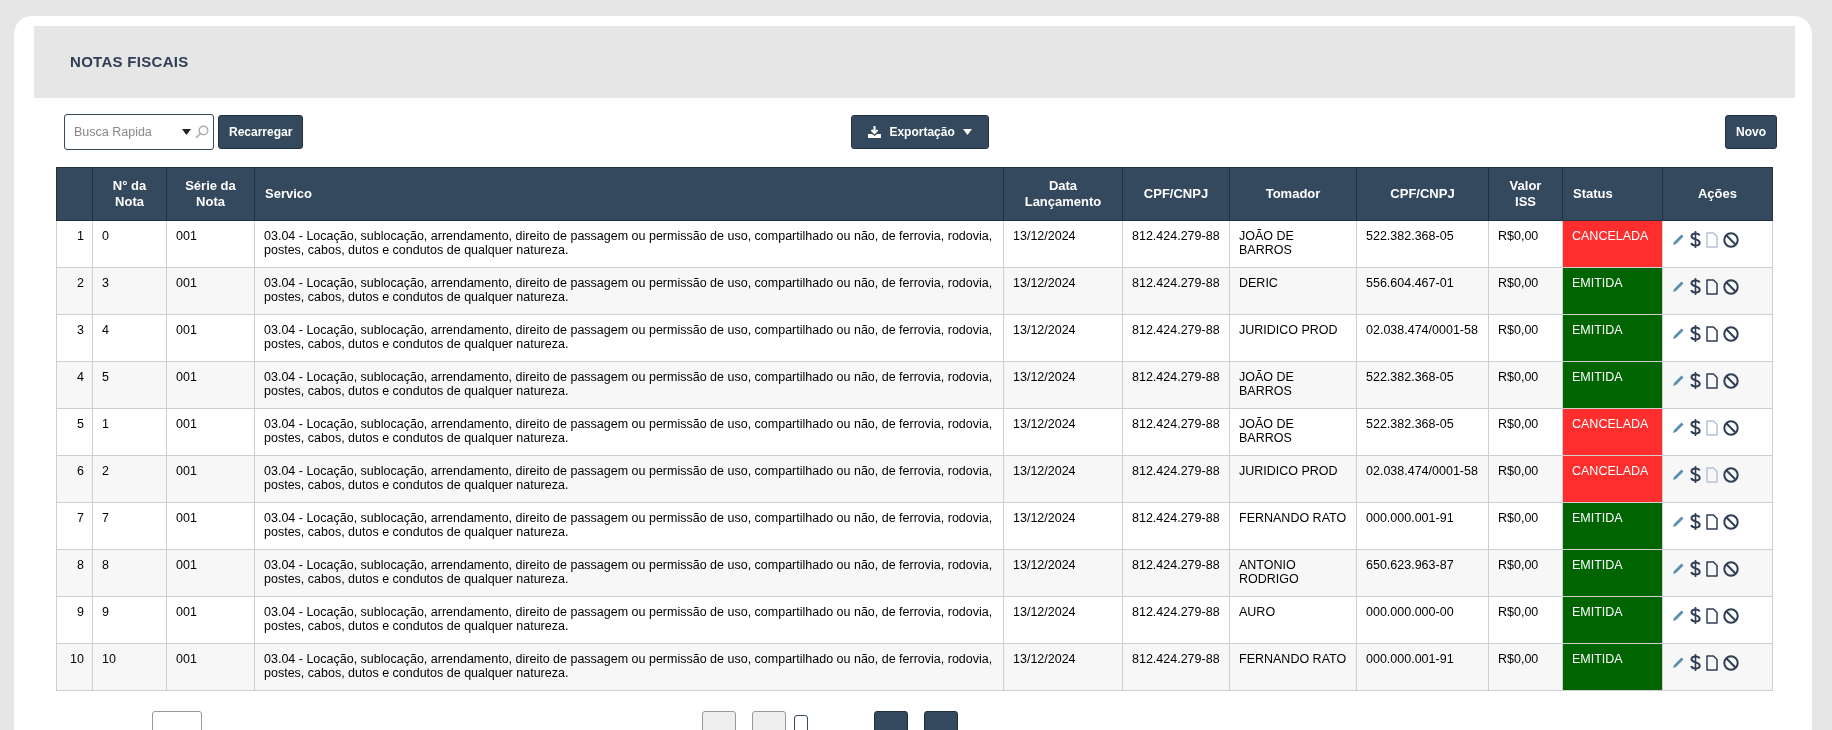 This screenshot has height=730, width=1832. I want to click on search-field: Busca Rapida, so click(139, 132).